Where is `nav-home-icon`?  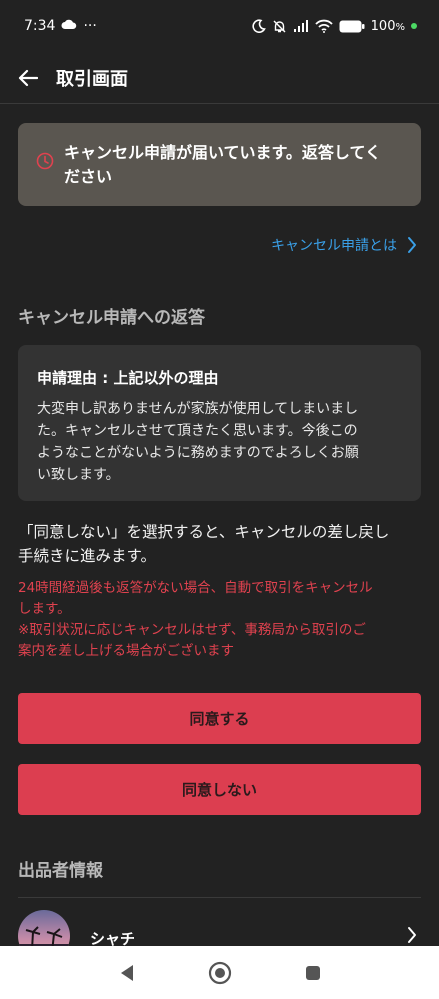
nav-home-icon is located at coordinates (219, 972).